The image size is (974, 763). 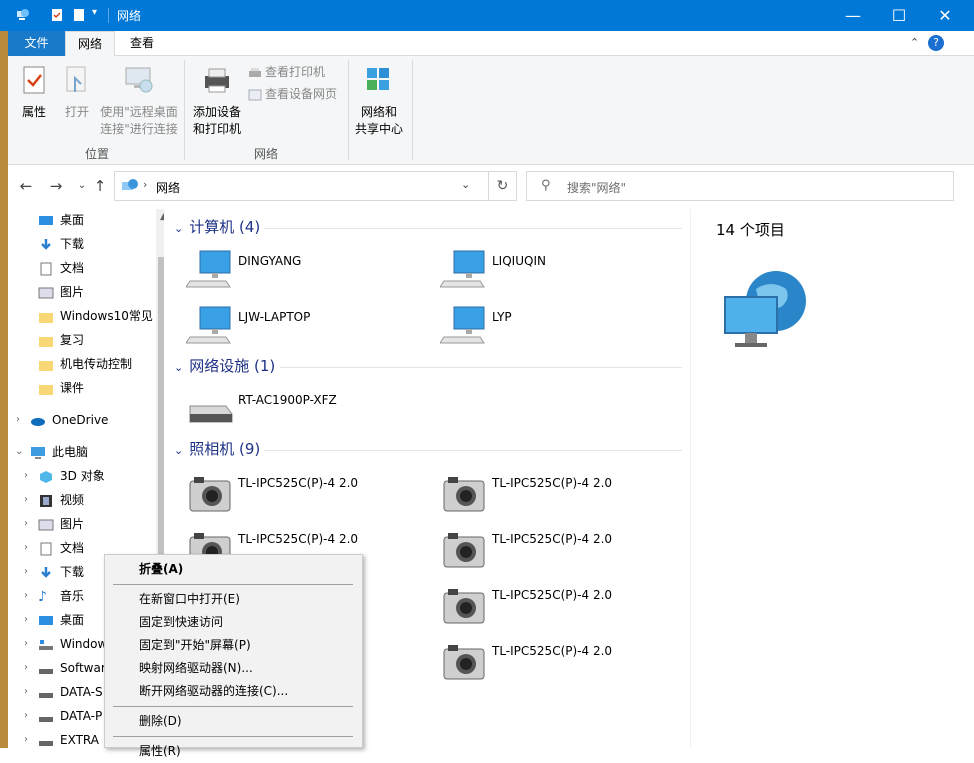 I want to click on nav-item-this-pc: 此电脑, so click(x=59, y=452).